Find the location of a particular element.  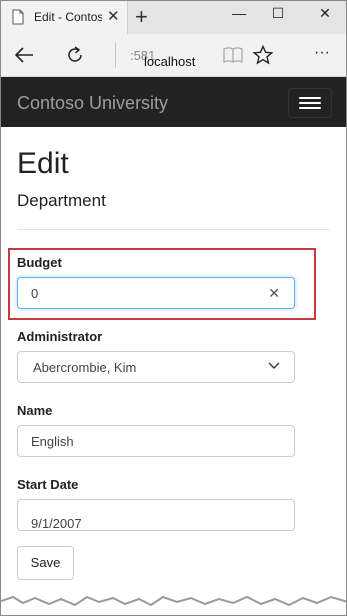

minimize-icon: — is located at coordinates (239, 13).